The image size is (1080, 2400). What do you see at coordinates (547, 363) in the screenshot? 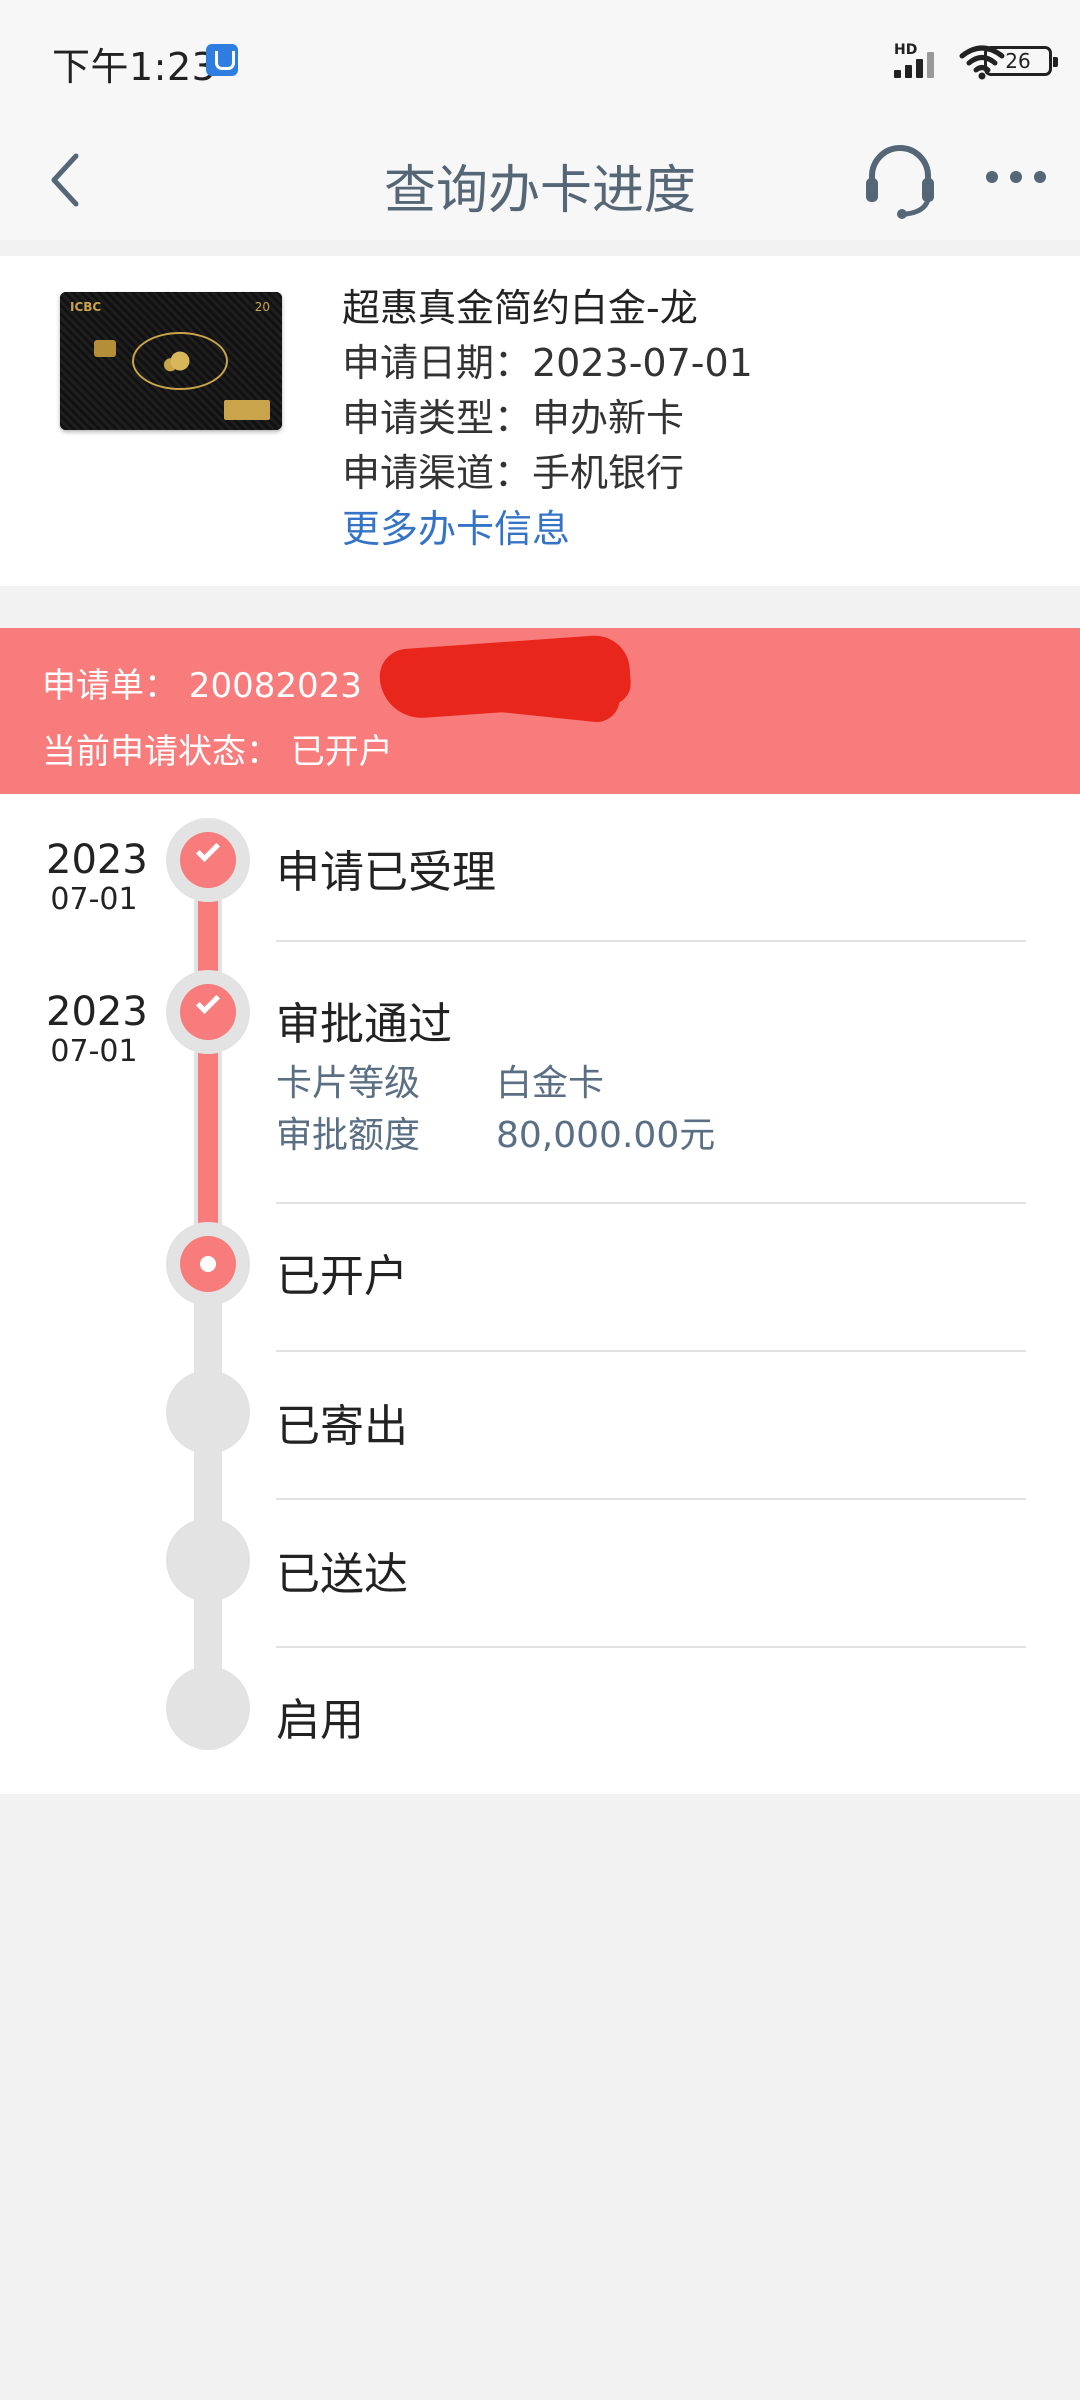
I see `apply-date: 申请日期：2023-07-01` at bounding box center [547, 363].